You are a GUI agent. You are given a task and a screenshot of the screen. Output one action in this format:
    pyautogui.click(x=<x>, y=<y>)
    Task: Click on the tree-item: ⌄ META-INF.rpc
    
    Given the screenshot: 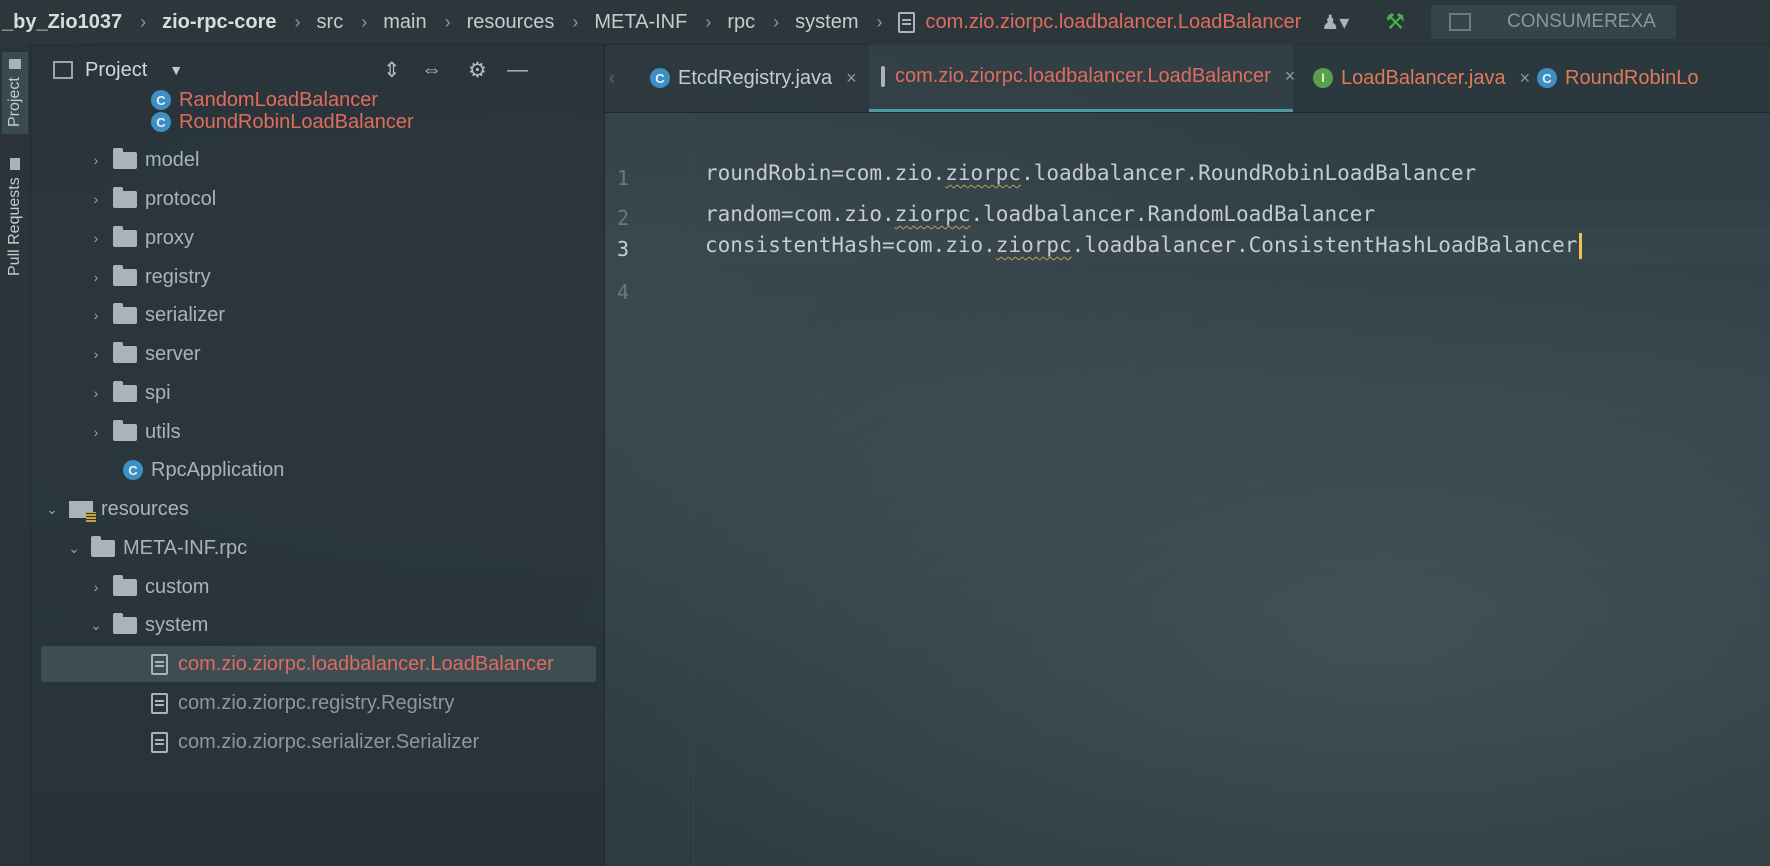 What is the action you would take?
    pyautogui.click(x=317, y=548)
    